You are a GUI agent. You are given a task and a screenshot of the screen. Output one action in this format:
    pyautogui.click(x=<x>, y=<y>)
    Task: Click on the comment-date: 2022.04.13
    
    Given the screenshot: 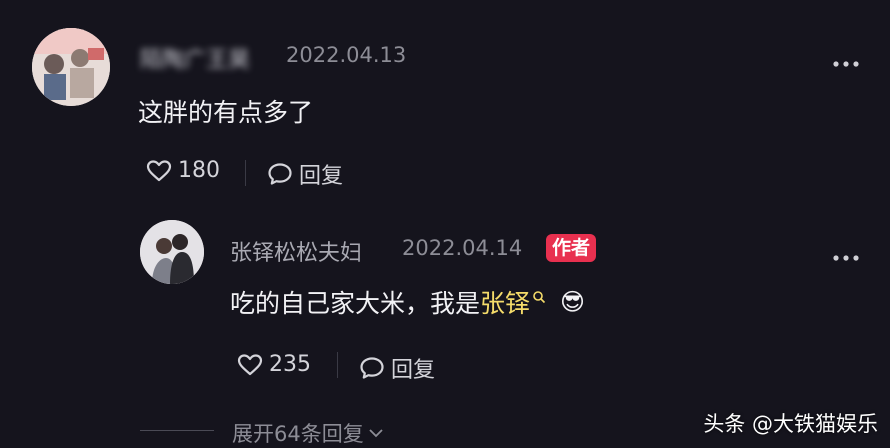 What is the action you would take?
    pyautogui.click(x=346, y=55)
    